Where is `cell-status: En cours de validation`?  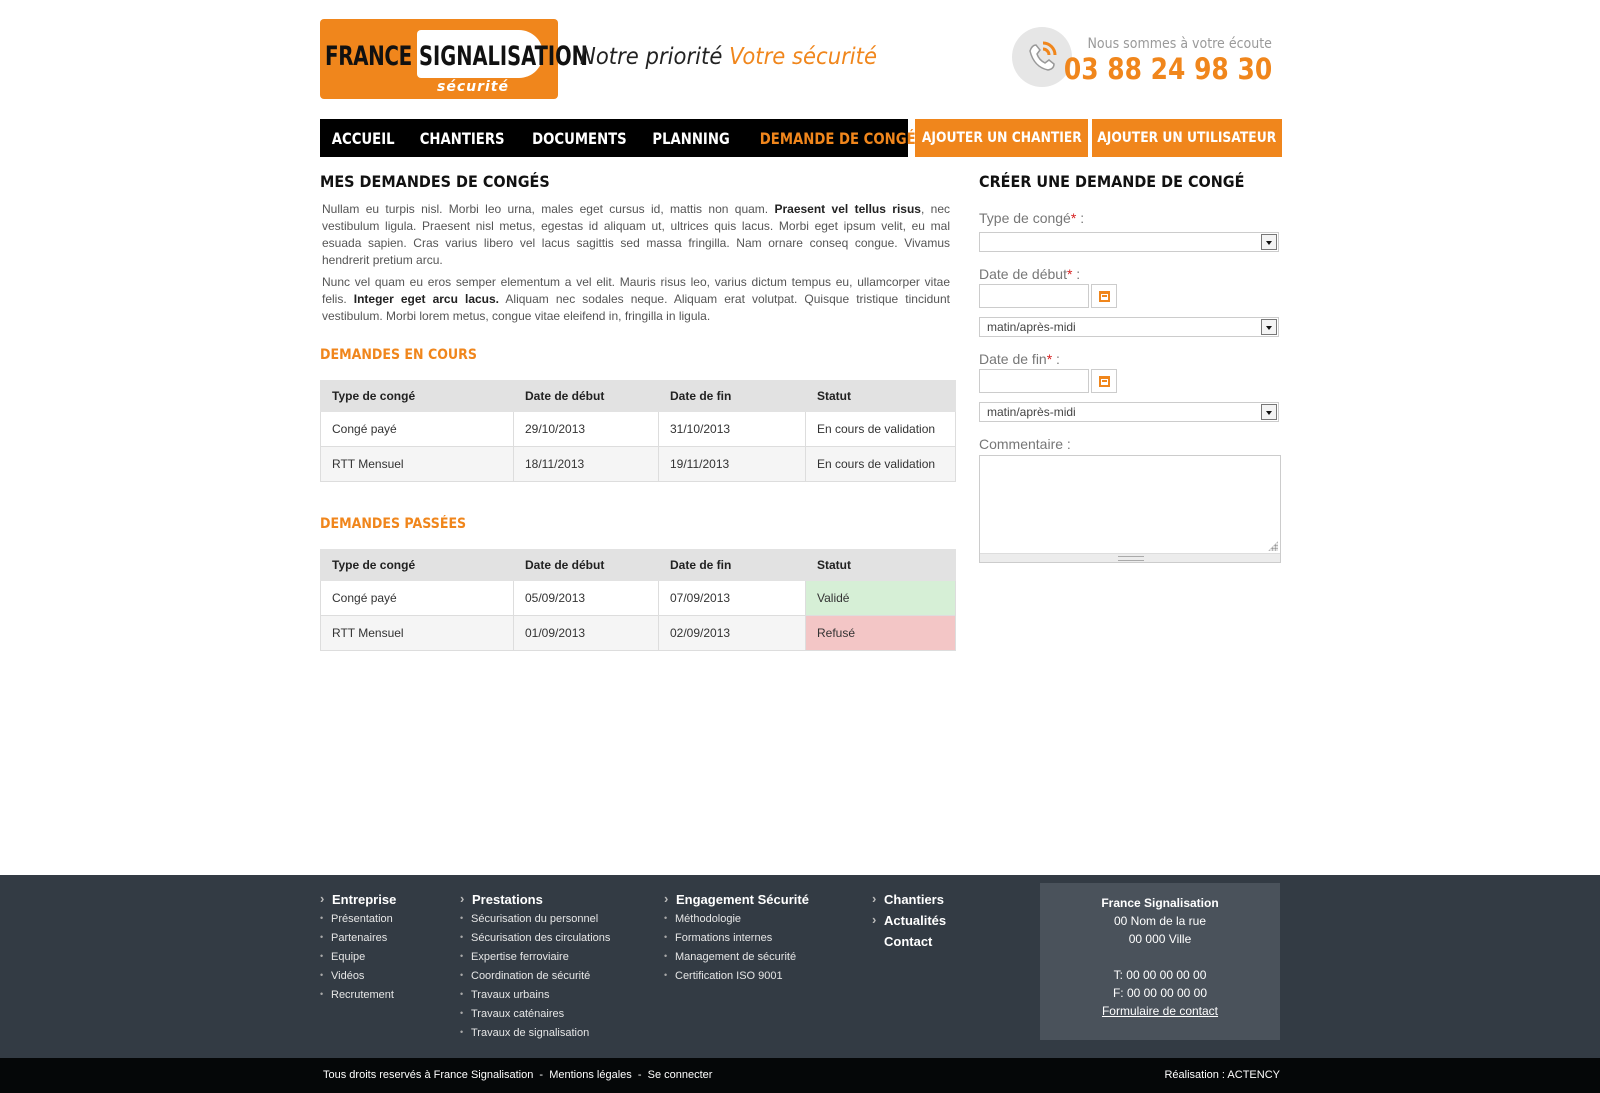
cell-status: En cours de validation is located at coordinates (880, 429).